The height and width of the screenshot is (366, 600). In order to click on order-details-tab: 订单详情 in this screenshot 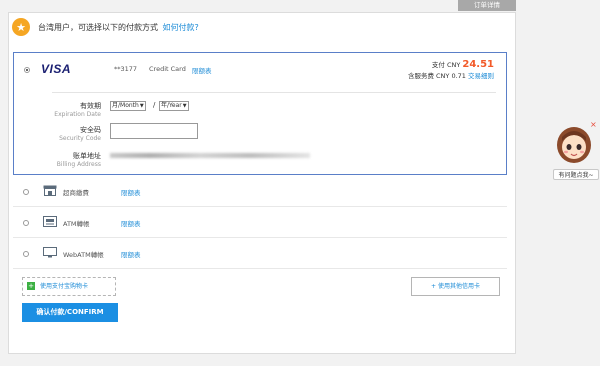, I will do `click(487, 5)`.